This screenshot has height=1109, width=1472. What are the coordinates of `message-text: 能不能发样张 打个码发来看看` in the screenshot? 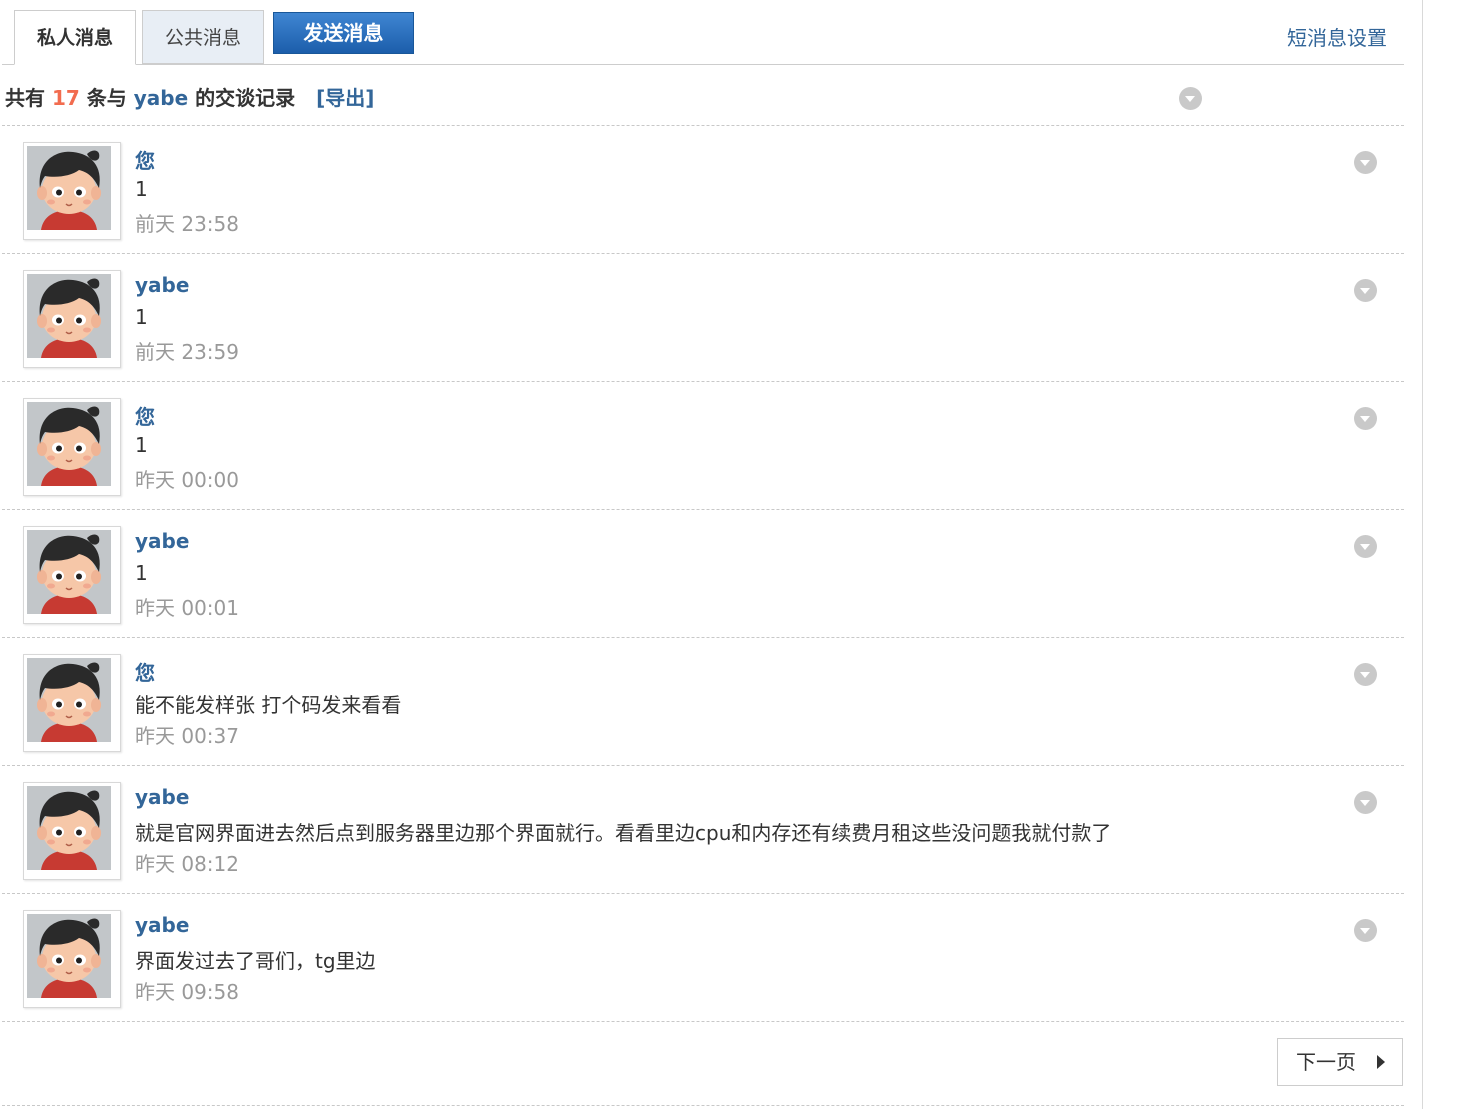 It's located at (268, 705).